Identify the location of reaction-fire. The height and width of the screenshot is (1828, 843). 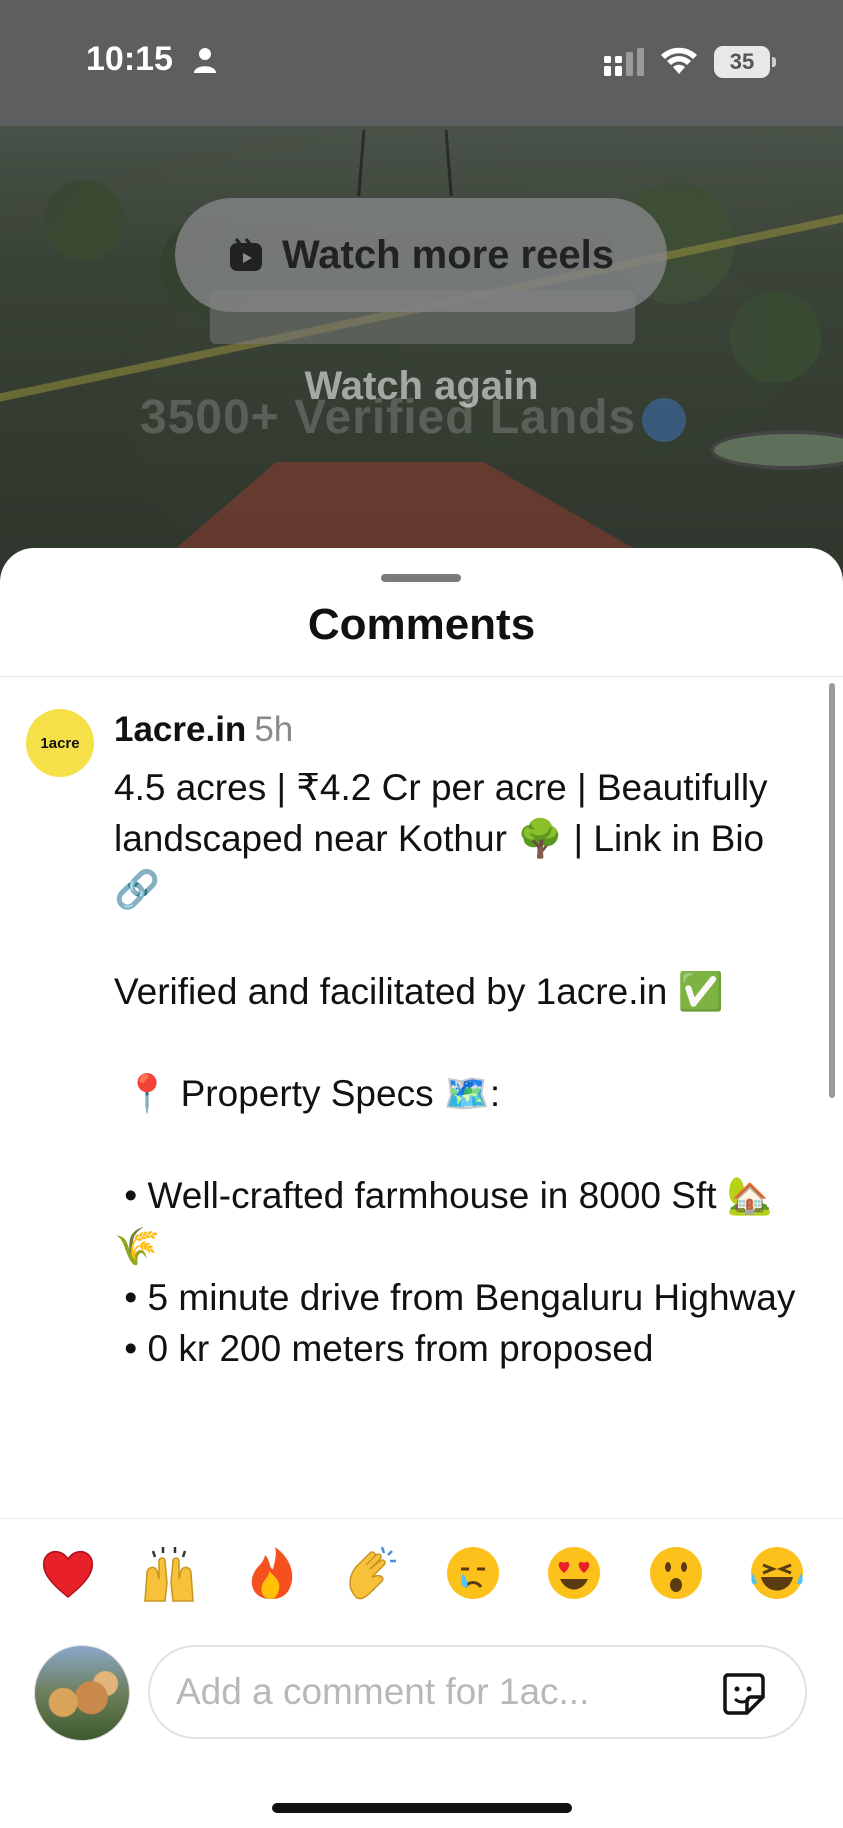
(271, 1573).